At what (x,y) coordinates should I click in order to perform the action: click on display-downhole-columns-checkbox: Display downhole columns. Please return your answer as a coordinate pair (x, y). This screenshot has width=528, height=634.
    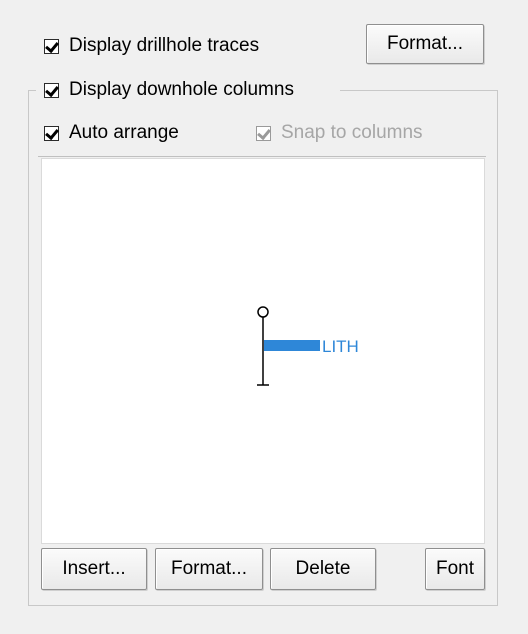
    Looking at the image, I should click on (169, 90).